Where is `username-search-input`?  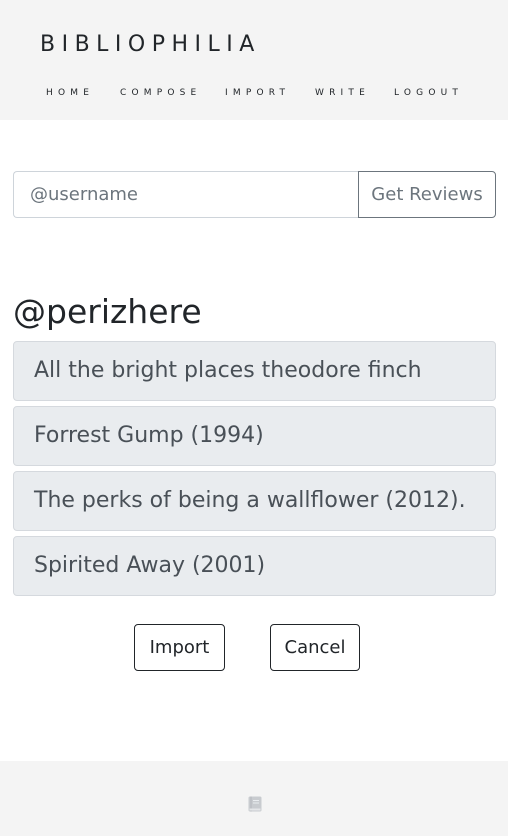 username-search-input is located at coordinates (186, 194).